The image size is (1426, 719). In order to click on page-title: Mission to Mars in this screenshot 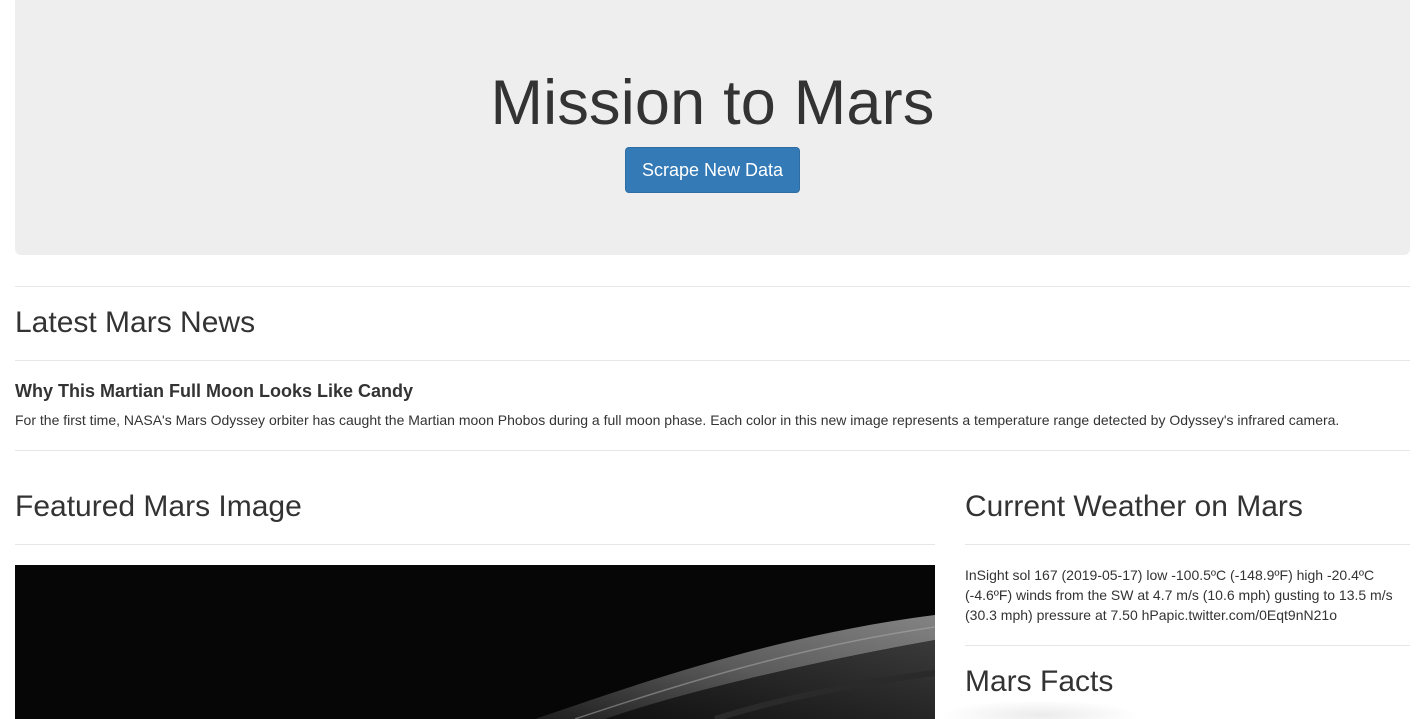, I will do `click(712, 103)`.